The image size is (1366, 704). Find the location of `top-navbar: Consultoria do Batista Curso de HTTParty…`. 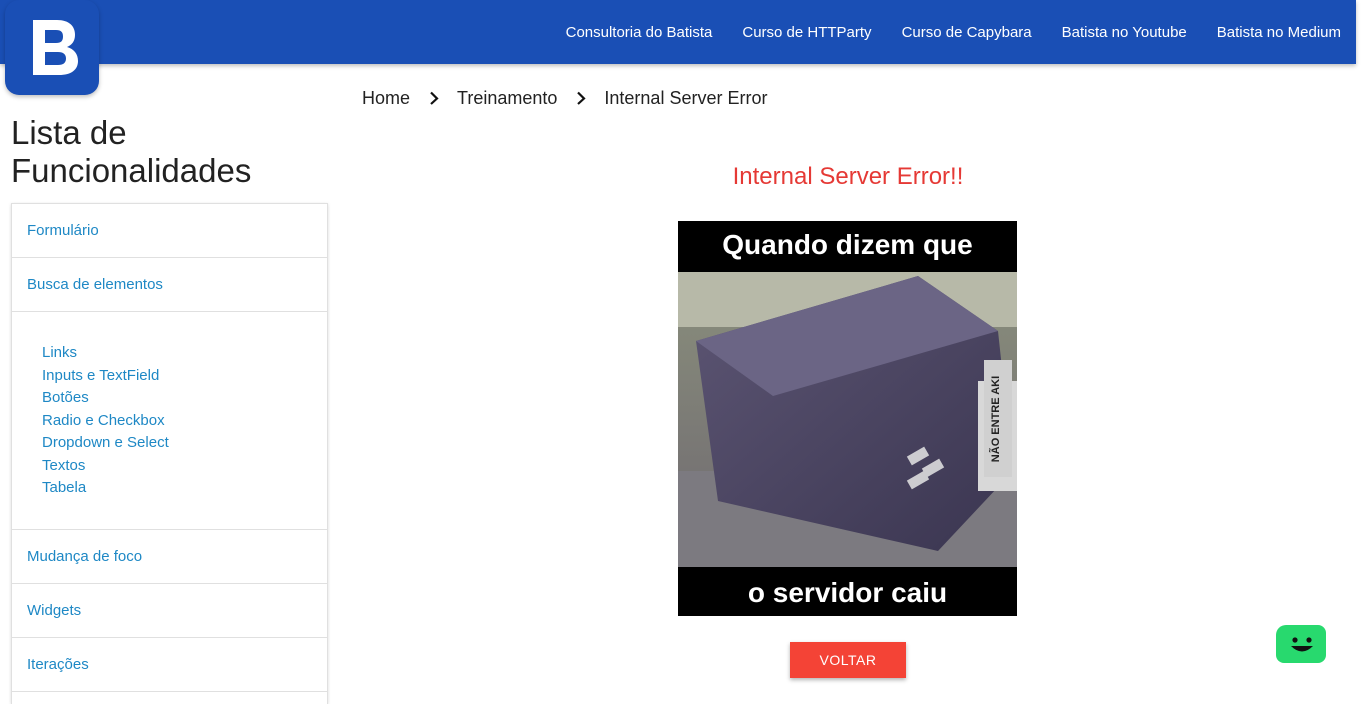

top-navbar: Consultoria do Batista Curso de HTTParty… is located at coordinates (678, 32).